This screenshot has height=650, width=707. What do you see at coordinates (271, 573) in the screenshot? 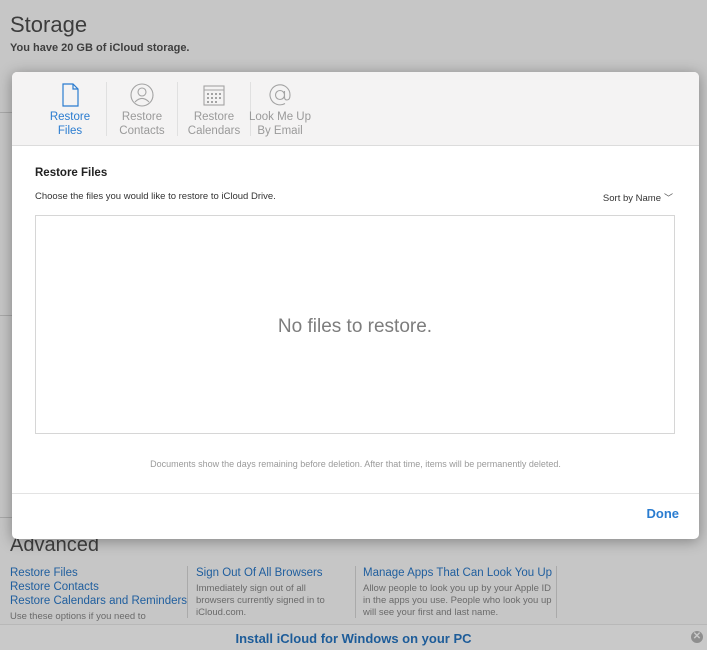
I see `sign-out-browsers-link: Sign Out Of All Browsers` at bounding box center [271, 573].